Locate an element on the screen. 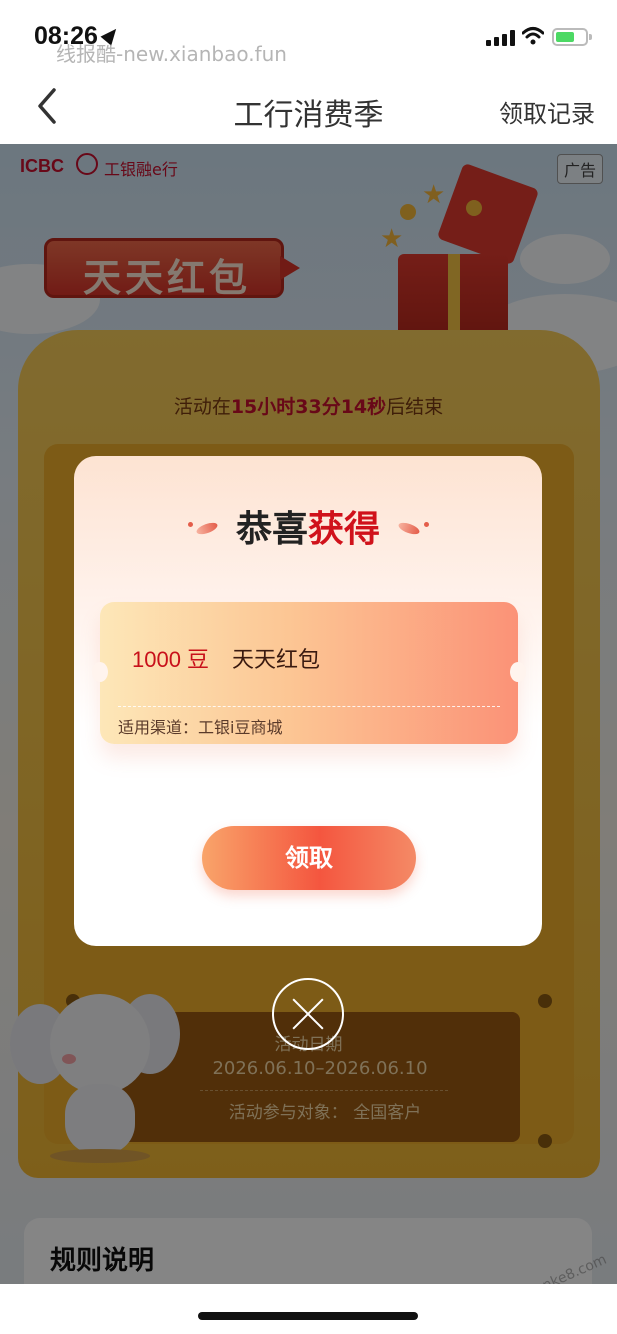 This screenshot has width=617, height=1334. wifi-icon is located at coordinates (533, 36).